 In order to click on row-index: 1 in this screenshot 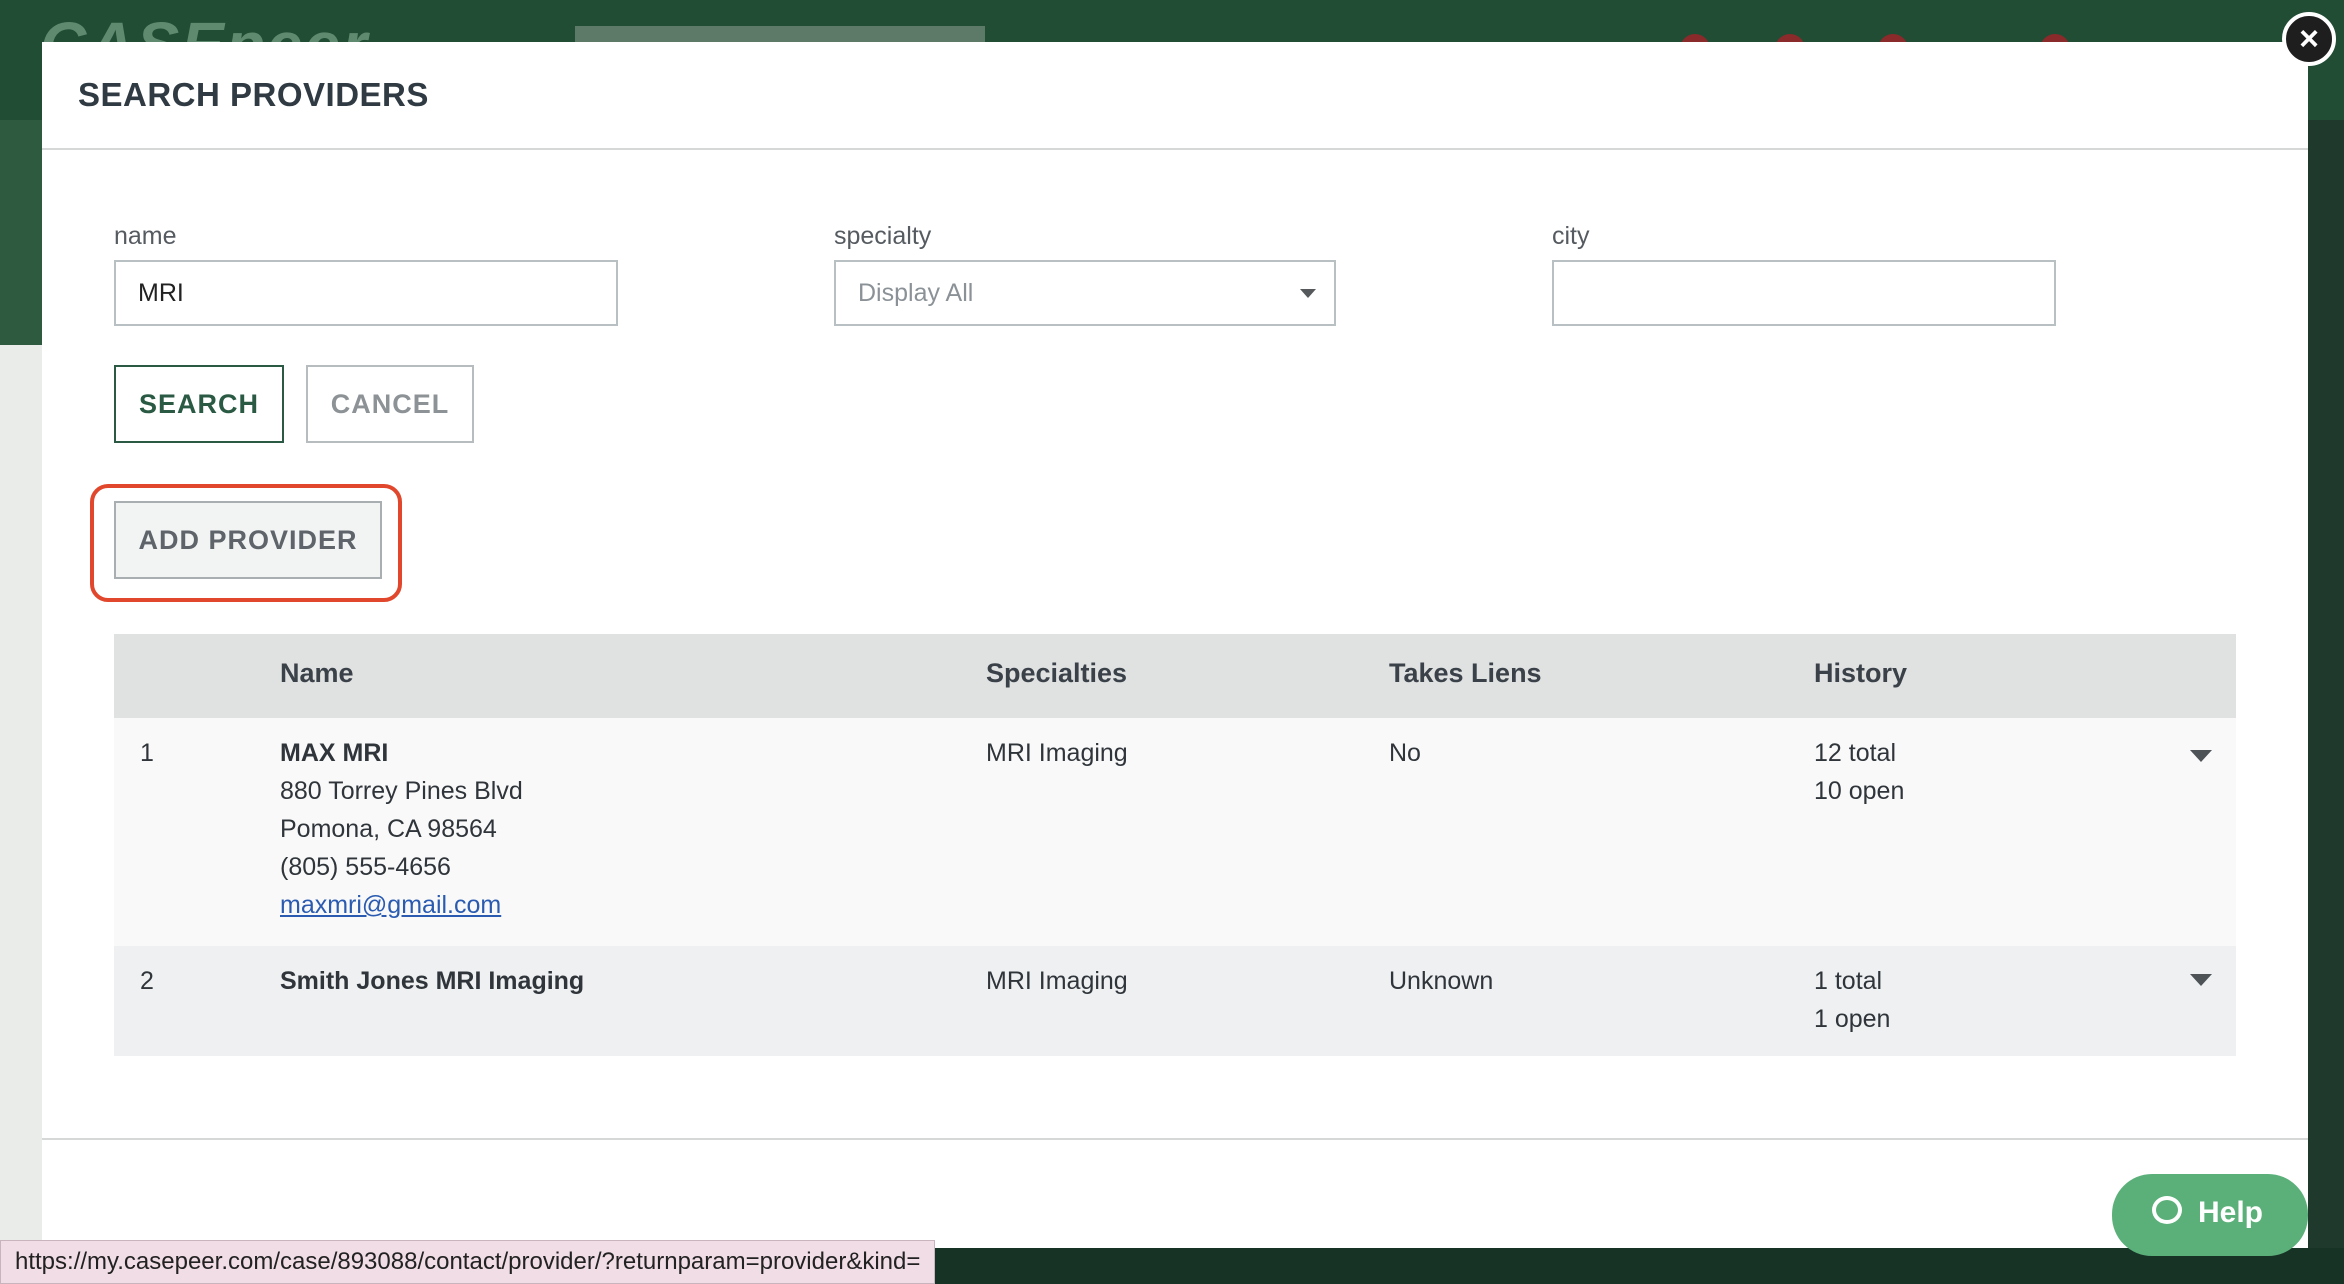, I will do `click(147, 753)`.